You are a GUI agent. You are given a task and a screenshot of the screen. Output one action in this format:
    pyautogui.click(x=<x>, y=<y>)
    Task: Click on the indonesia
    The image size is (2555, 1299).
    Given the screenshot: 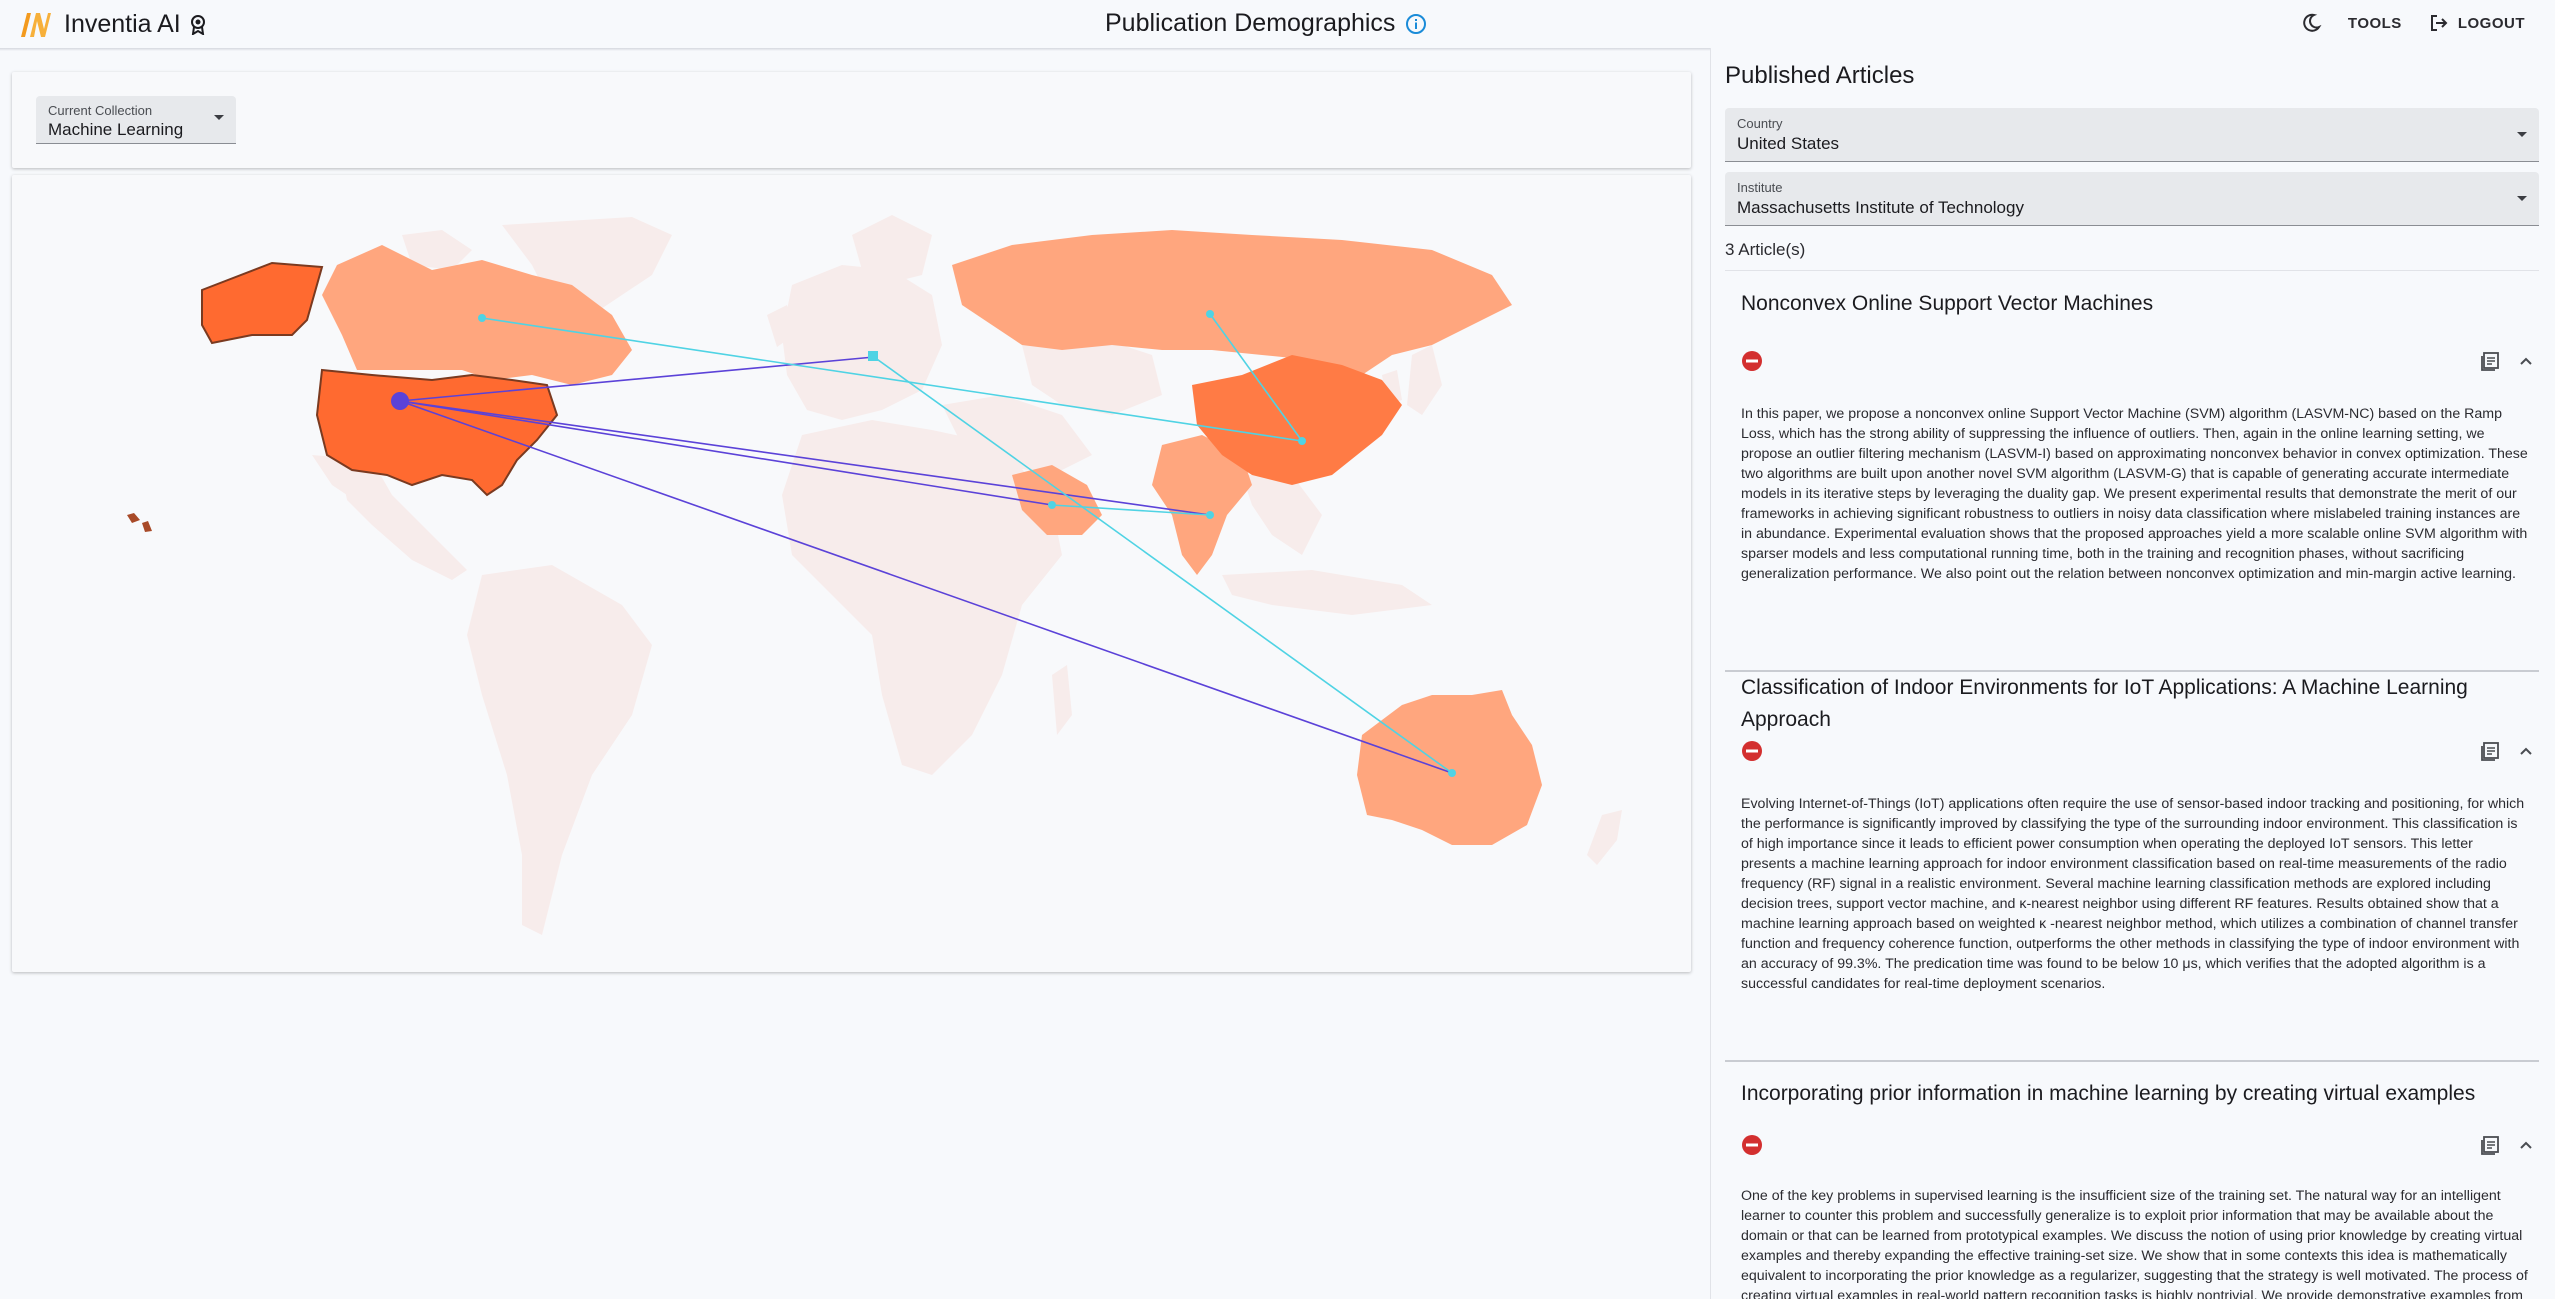 What is the action you would take?
    pyautogui.click(x=1327, y=592)
    